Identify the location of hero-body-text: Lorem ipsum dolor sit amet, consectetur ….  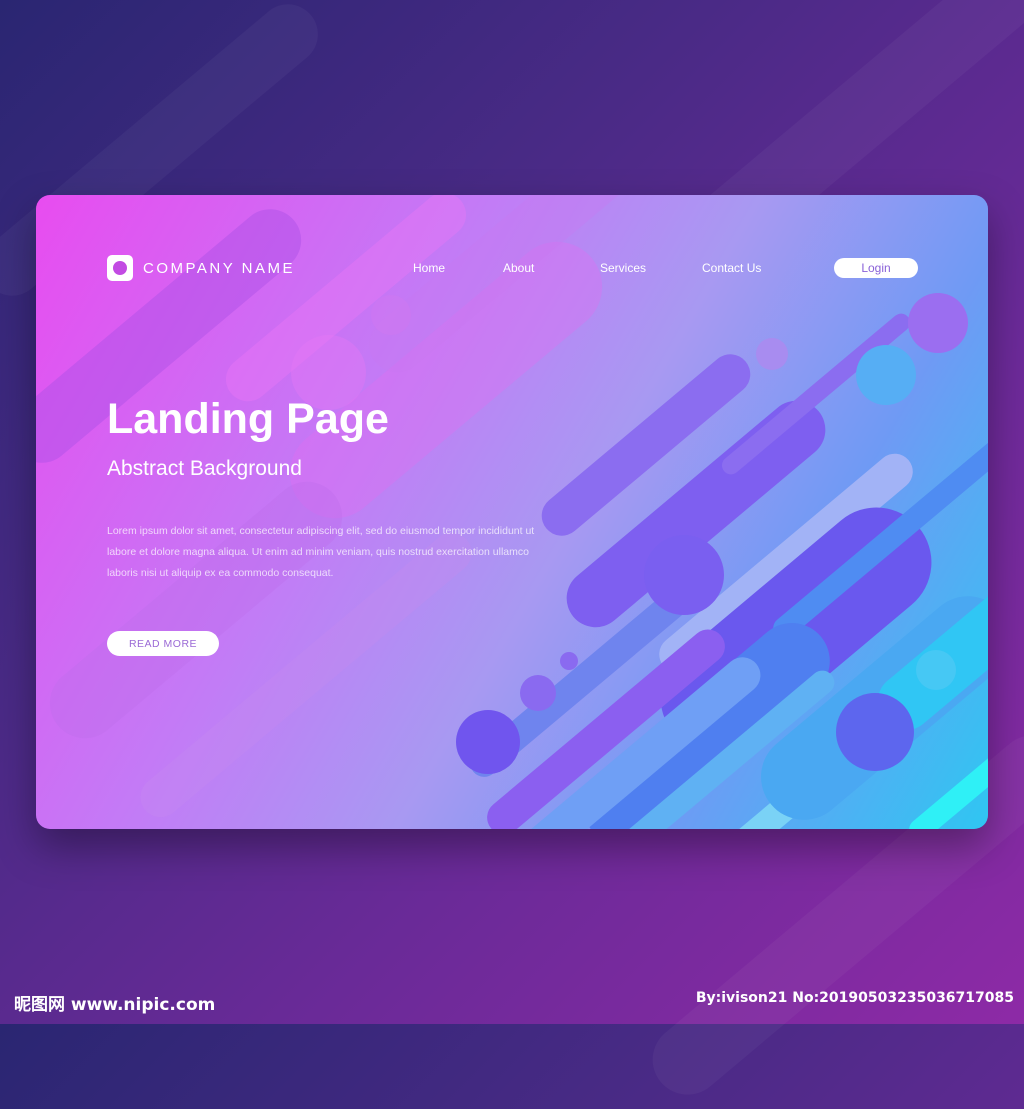
(321, 552).